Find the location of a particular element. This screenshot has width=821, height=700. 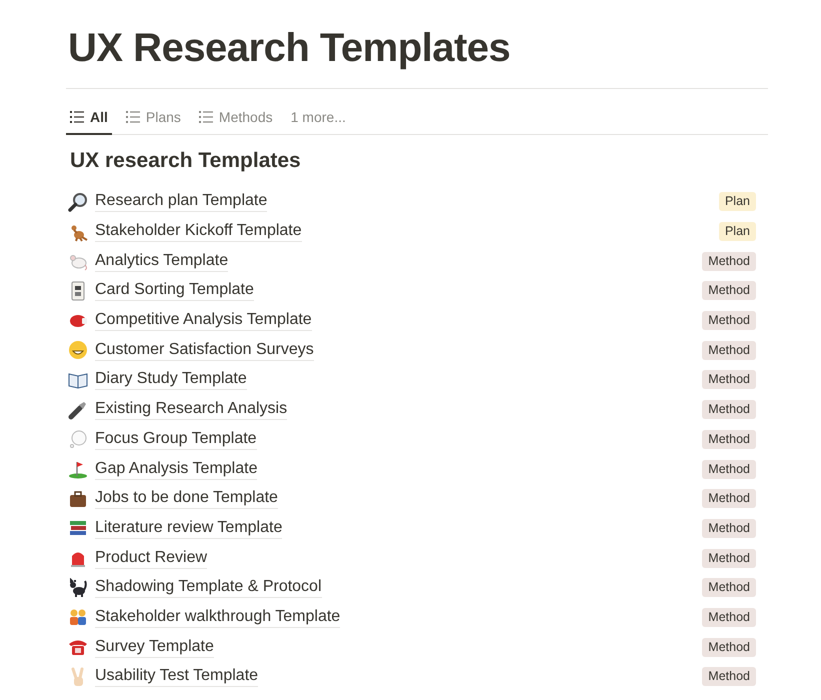

template-link: Diary Study Template is located at coordinates (171, 379).